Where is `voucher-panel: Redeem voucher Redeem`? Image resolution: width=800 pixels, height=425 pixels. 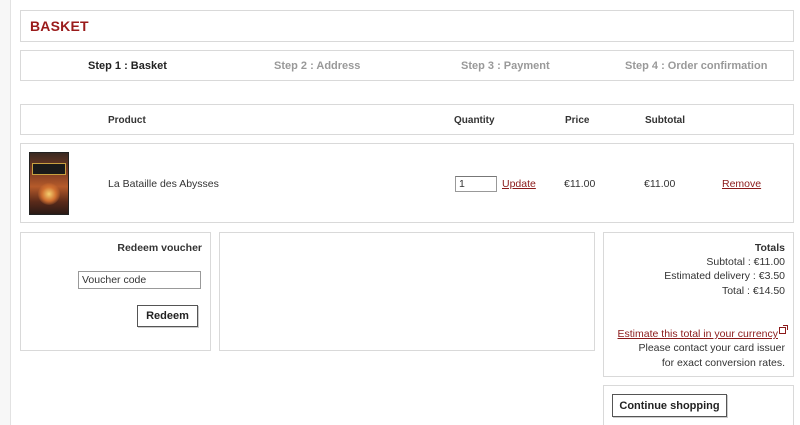 voucher-panel: Redeem voucher Redeem is located at coordinates (115, 291).